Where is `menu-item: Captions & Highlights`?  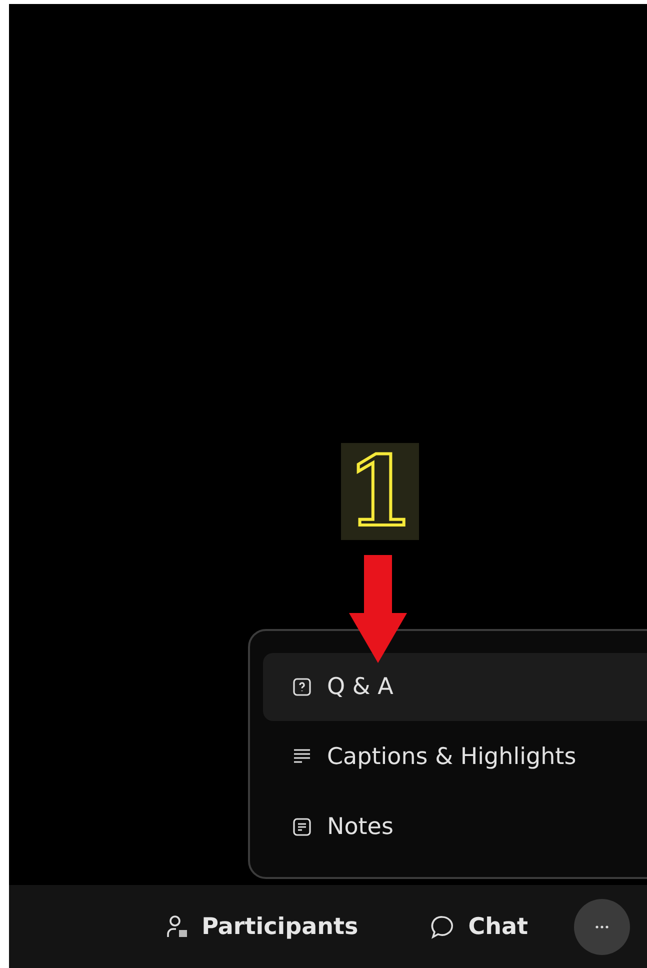
menu-item: Captions & Highlights is located at coordinates (455, 757).